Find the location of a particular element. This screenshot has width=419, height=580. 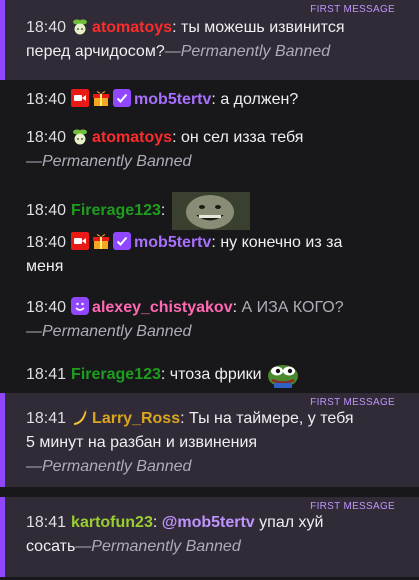

message-text: упал хуй is located at coordinates (291, 522).